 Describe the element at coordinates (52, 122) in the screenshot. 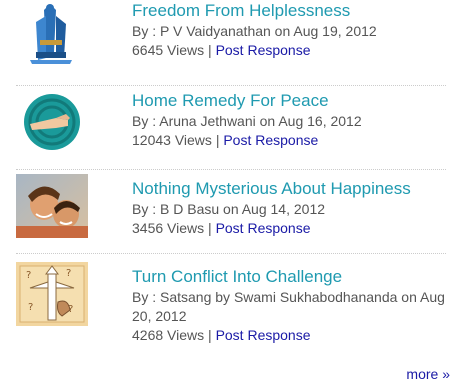

I see `hand-in-teal-circle-icon` at that location.